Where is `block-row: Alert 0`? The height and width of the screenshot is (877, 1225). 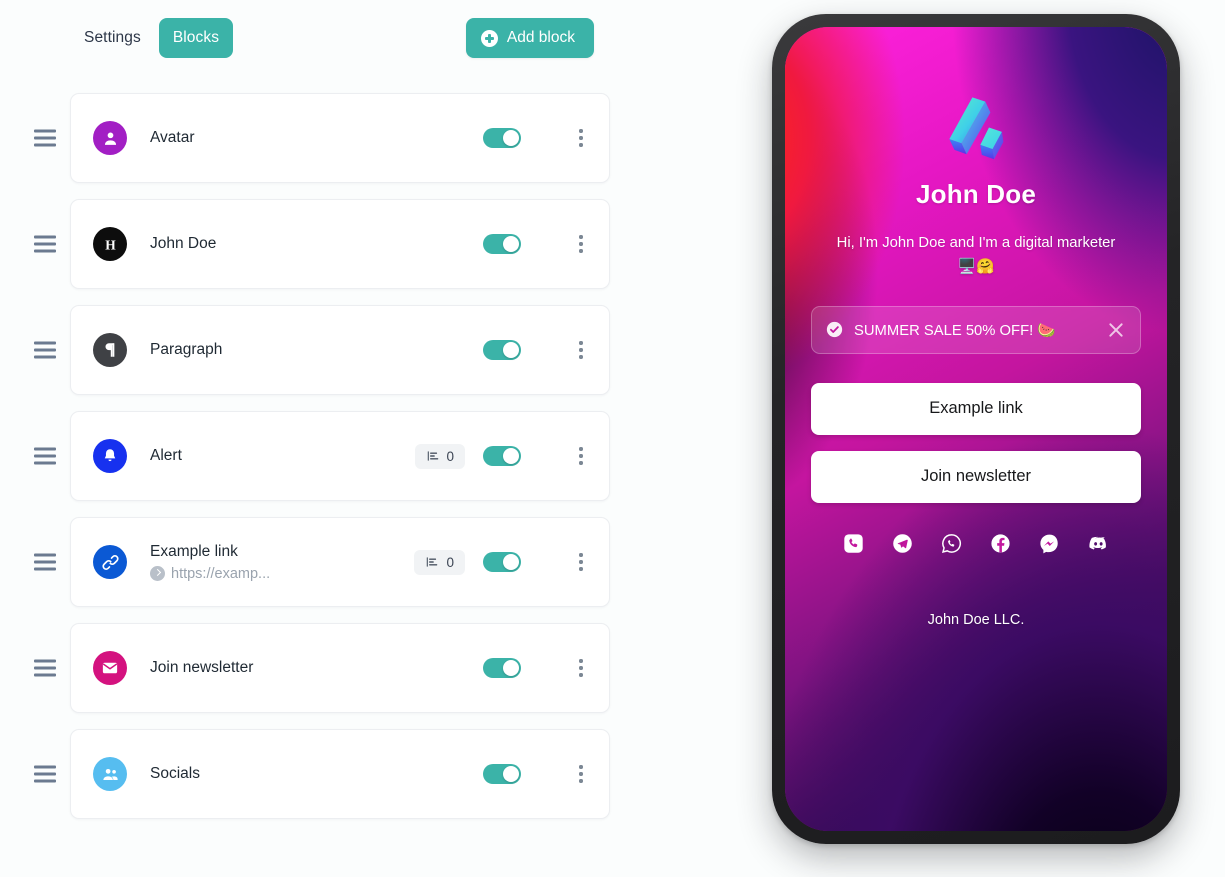
block-row: Alert 0 is located at coordinates (320, 456).